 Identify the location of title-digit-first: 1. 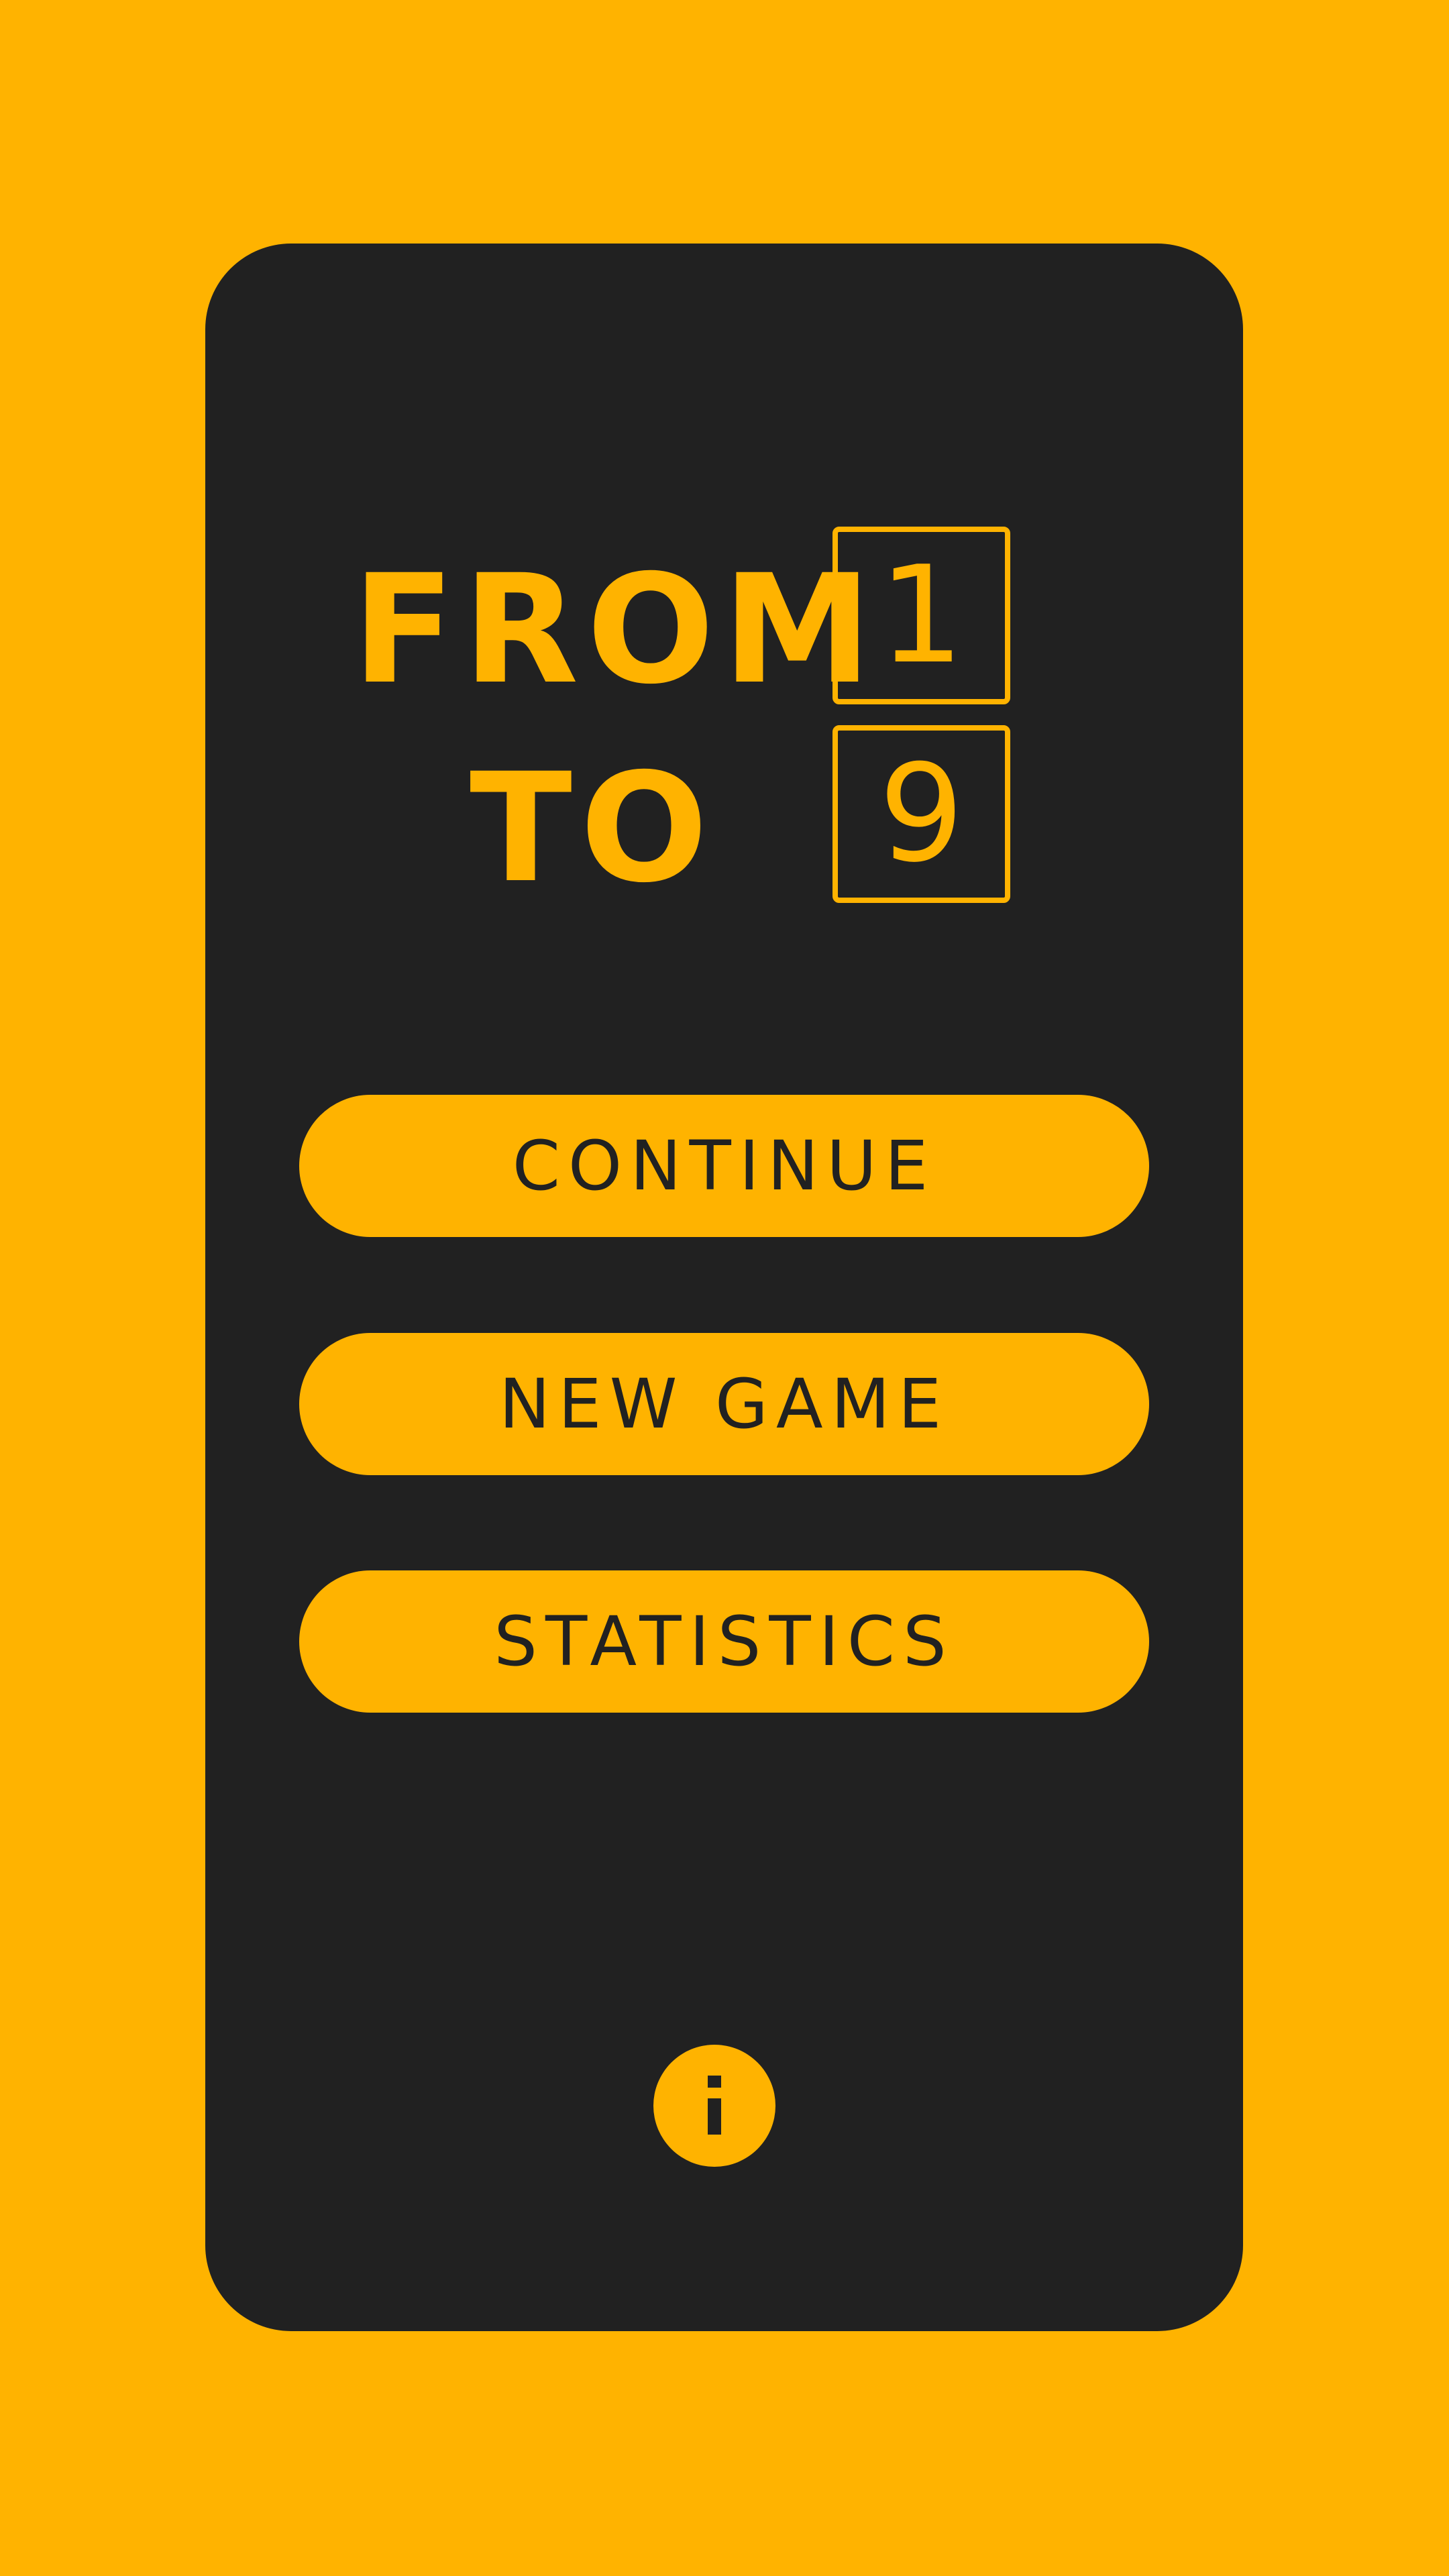
(921, 615).